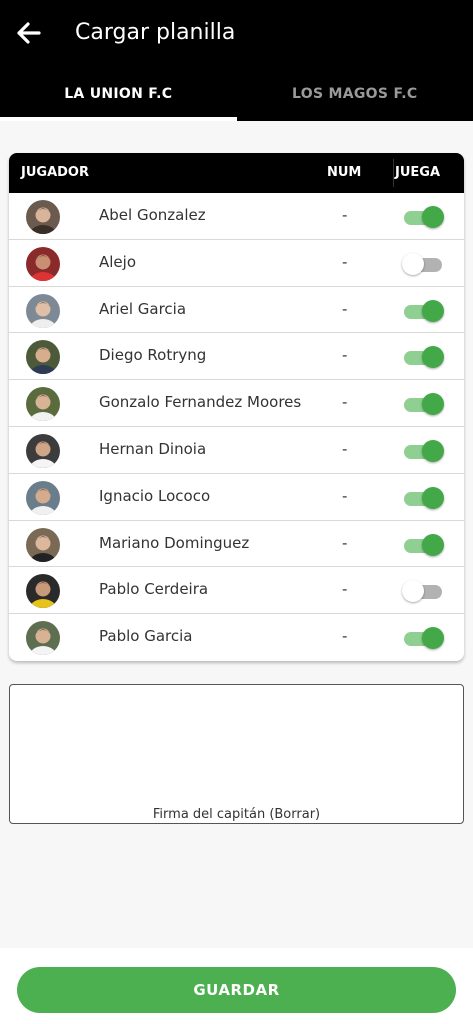  What do you see at coordinates (154, 589) in the screenshot?
I see `player-name: Pablo Cerdeira` at bounding box center [154, 589].